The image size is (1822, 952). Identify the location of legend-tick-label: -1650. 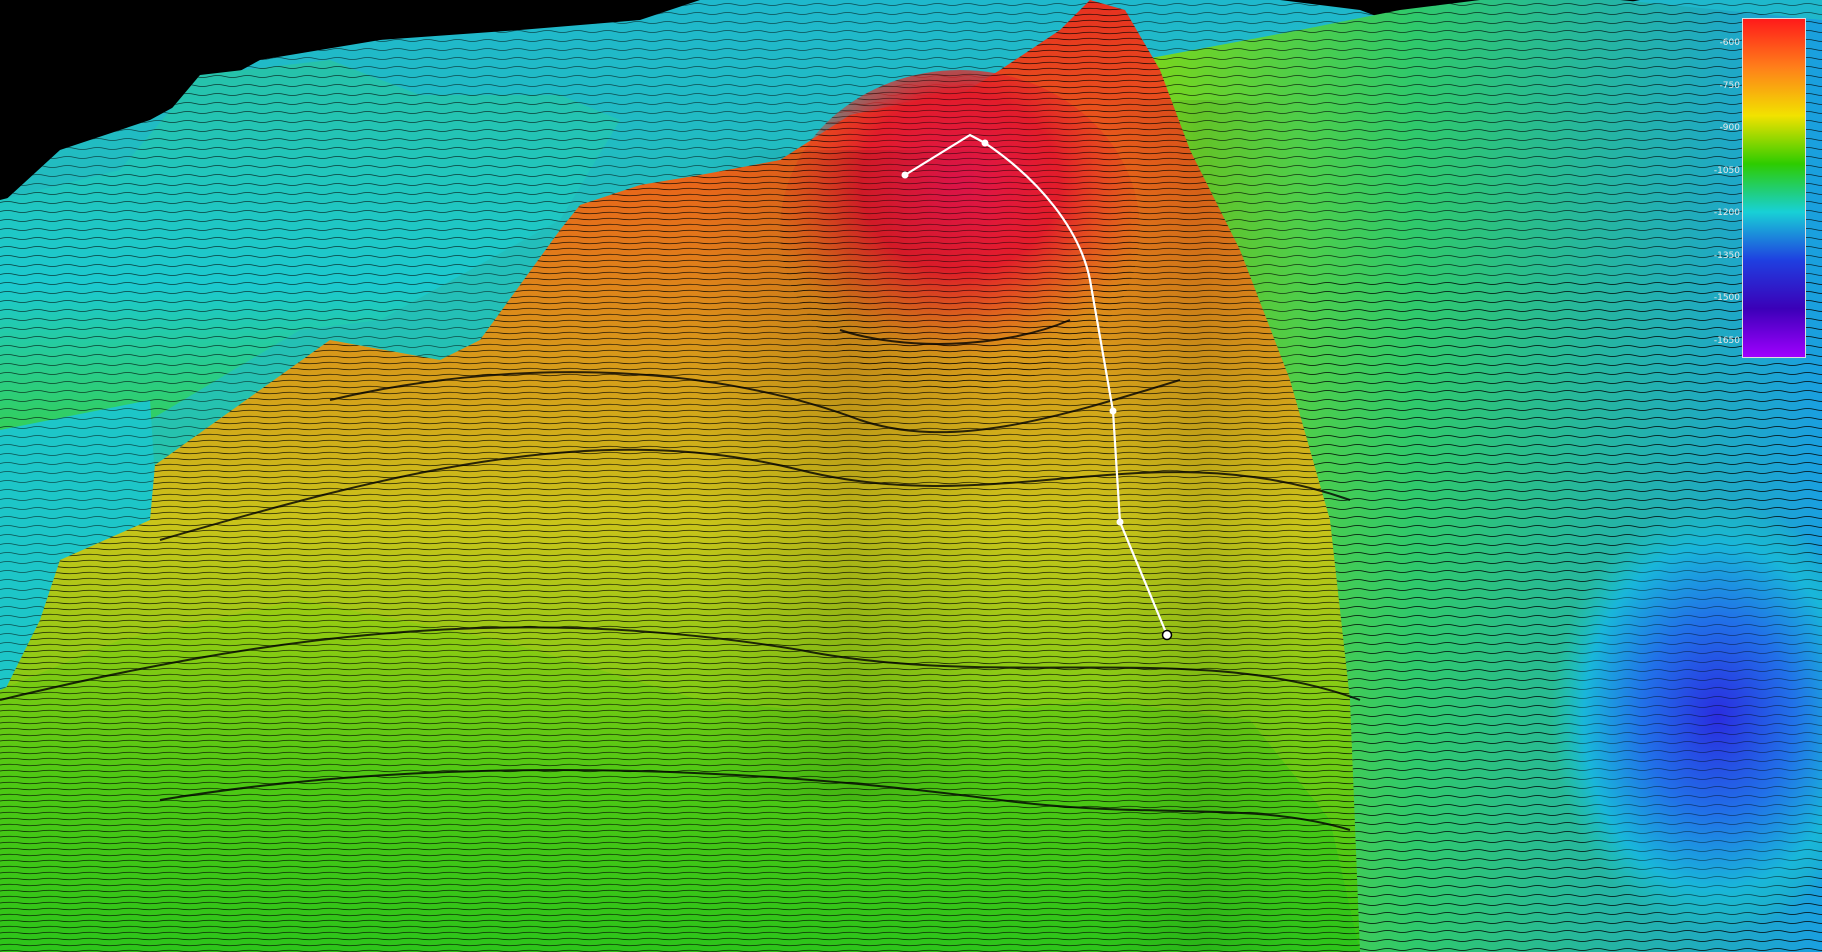
(1726, 340).